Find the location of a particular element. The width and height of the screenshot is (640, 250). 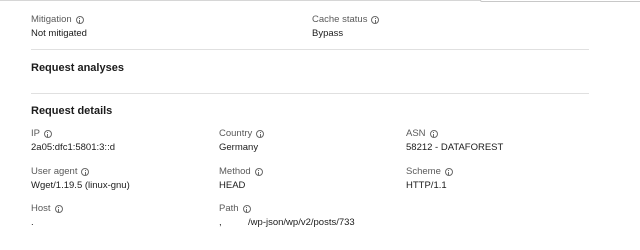

mitigation-label: Mitigation is located at coordinates (51, 19).